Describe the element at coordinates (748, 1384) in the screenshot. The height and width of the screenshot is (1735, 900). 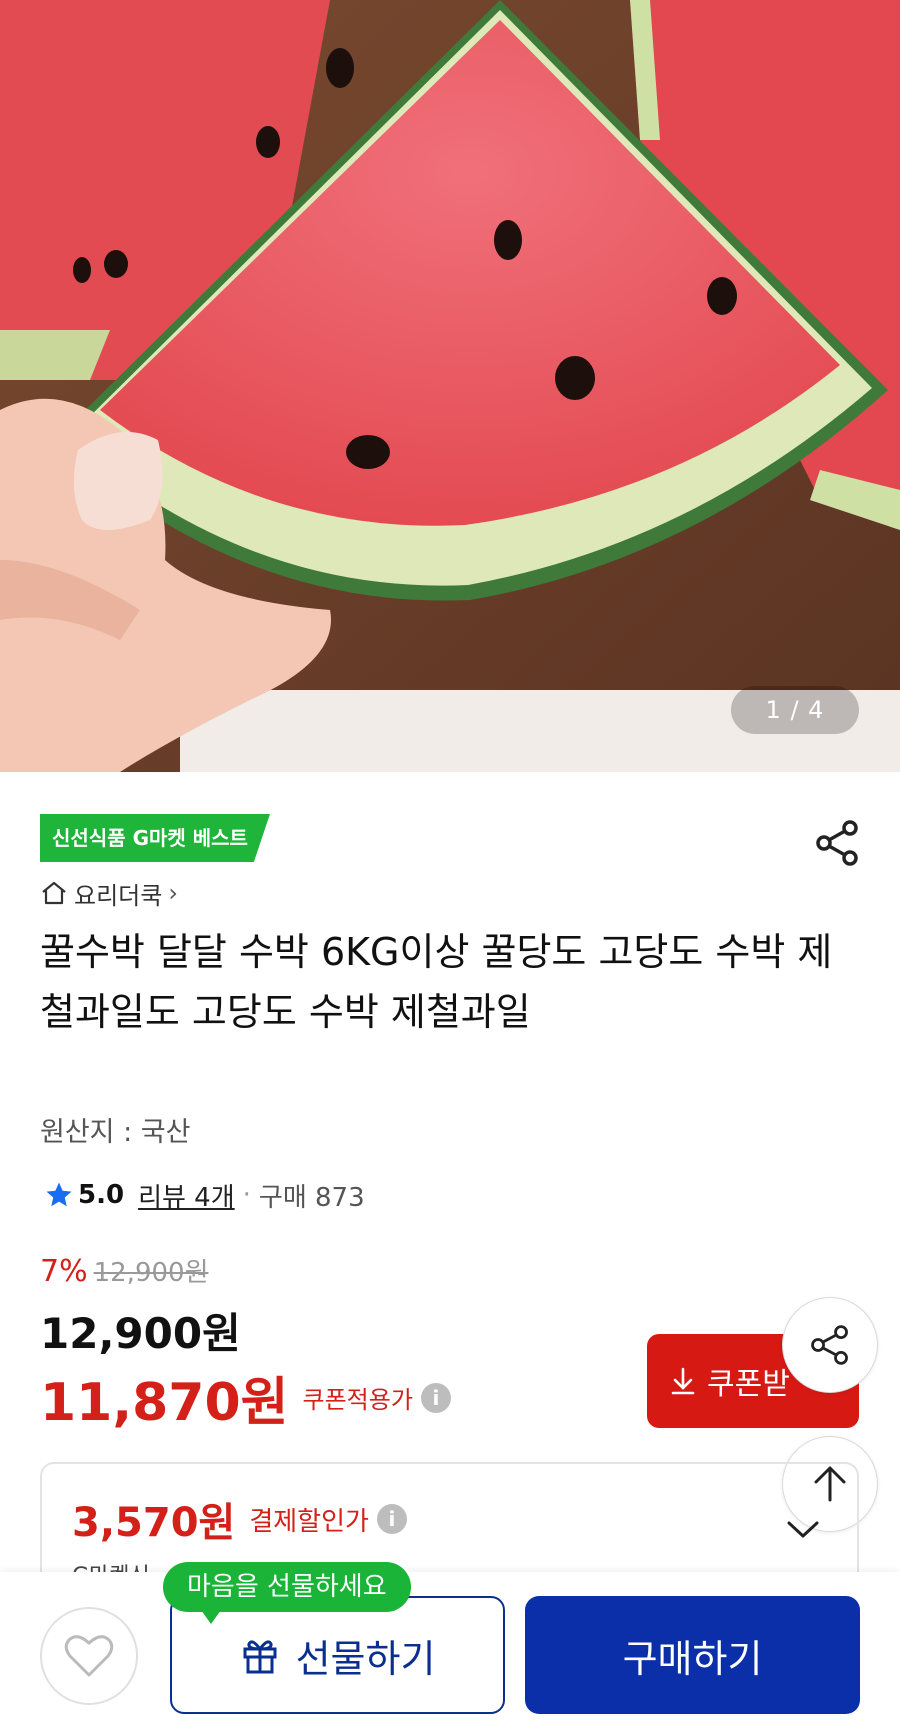
I see `coupon-button-label: 쿠폰받` at that location.